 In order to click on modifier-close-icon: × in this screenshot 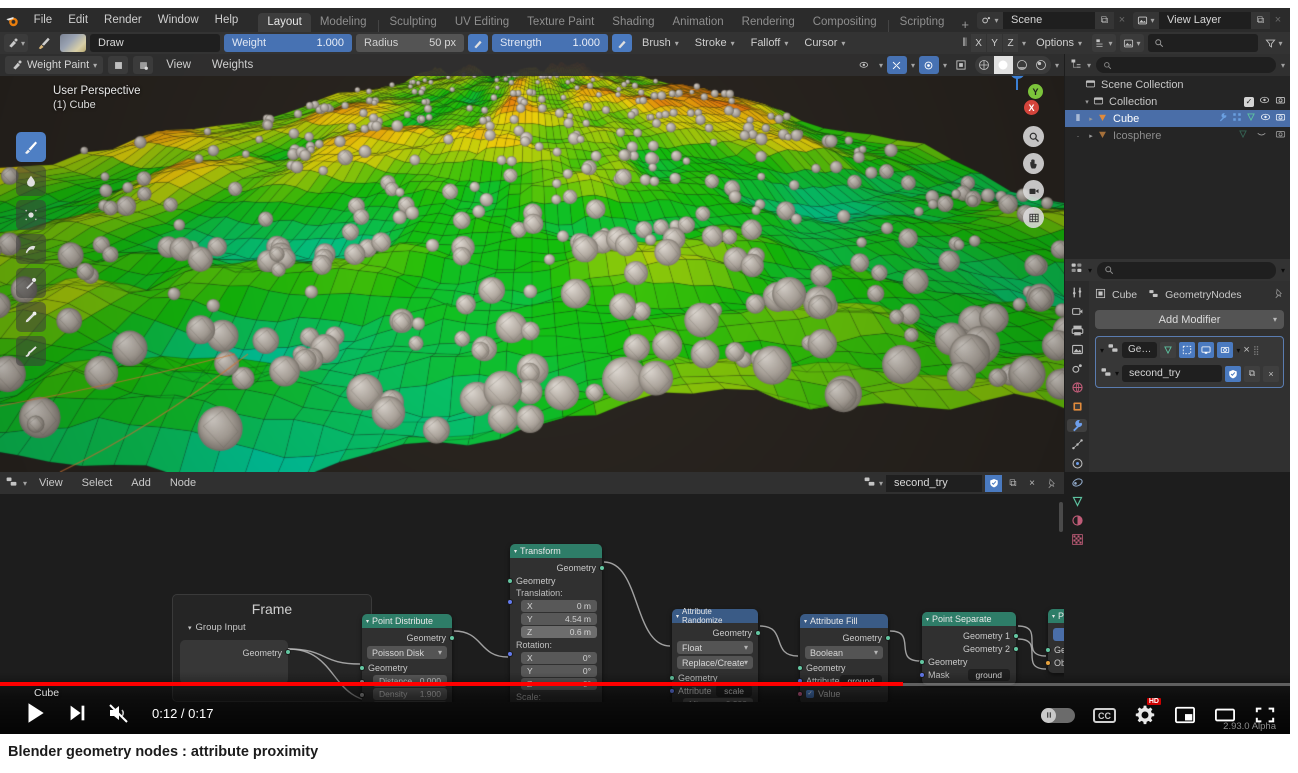, I will do `click(1246, 350)`.